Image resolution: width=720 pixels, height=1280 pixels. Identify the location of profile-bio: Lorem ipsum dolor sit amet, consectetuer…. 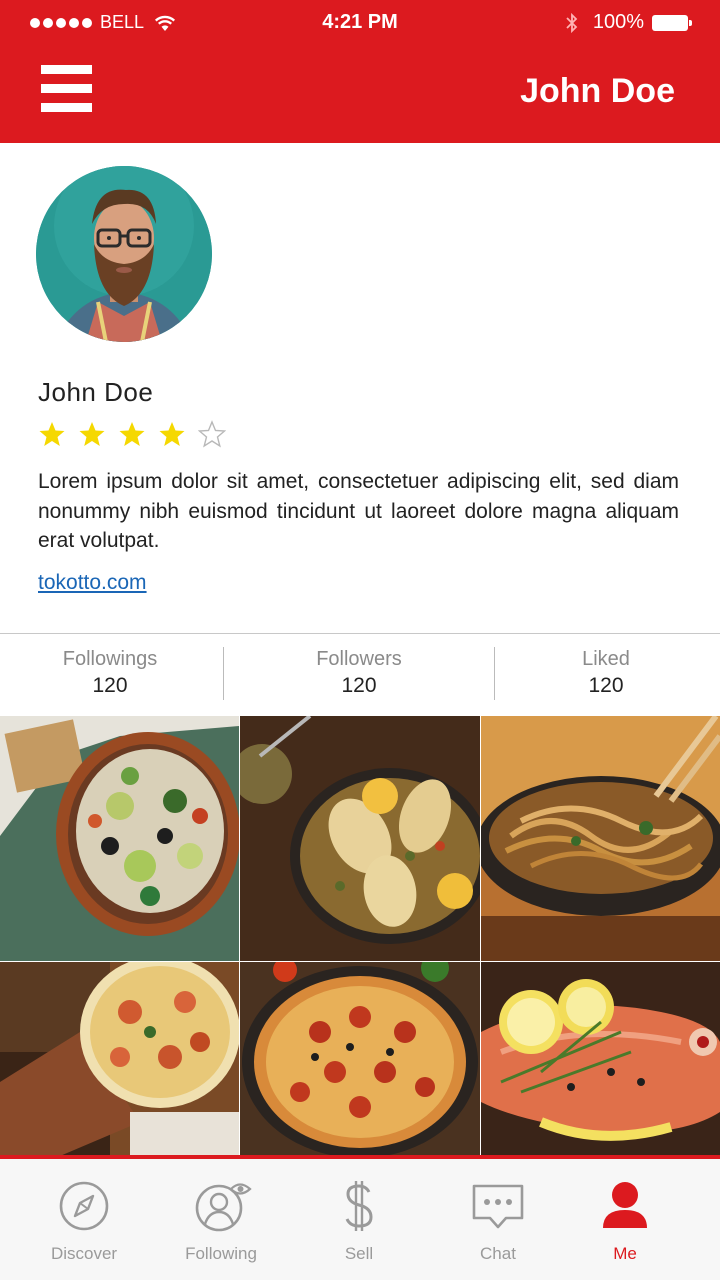
(358, 511).